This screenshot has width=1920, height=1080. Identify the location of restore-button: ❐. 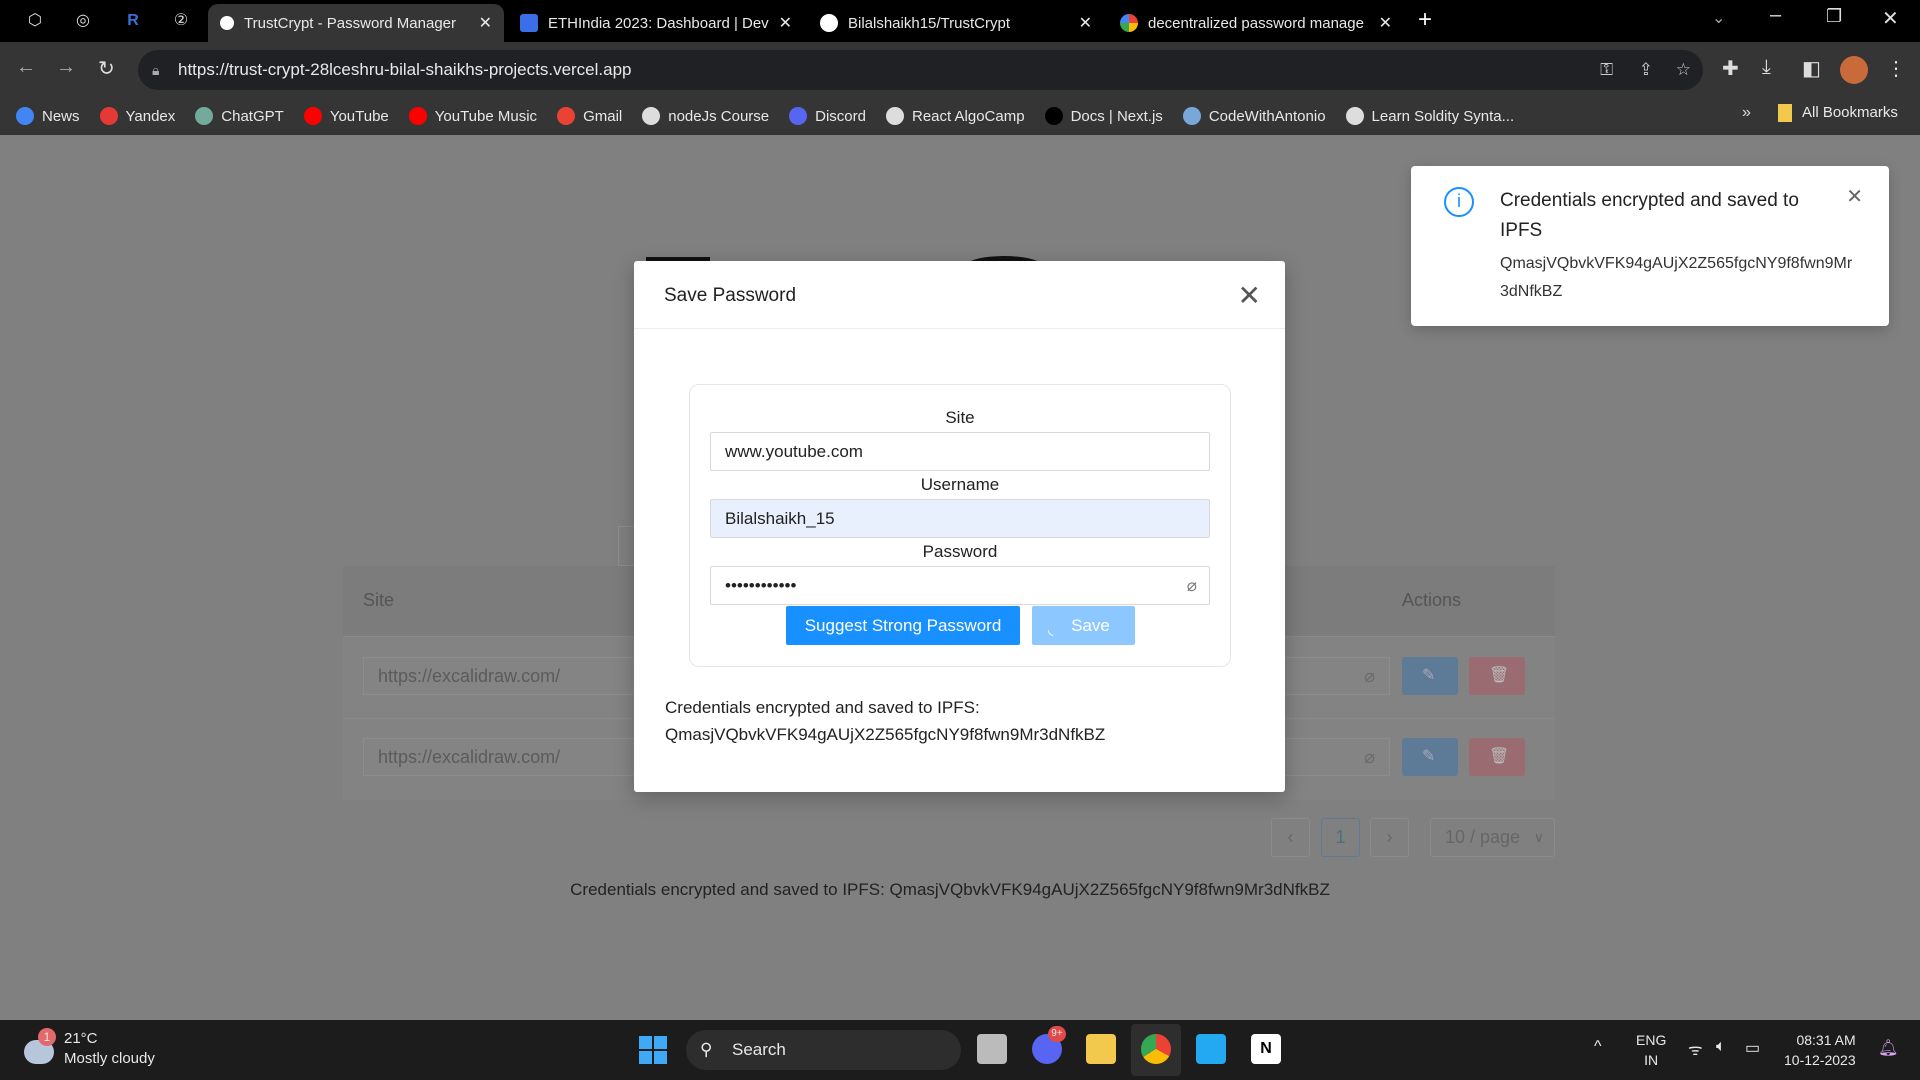
(1834, 16).